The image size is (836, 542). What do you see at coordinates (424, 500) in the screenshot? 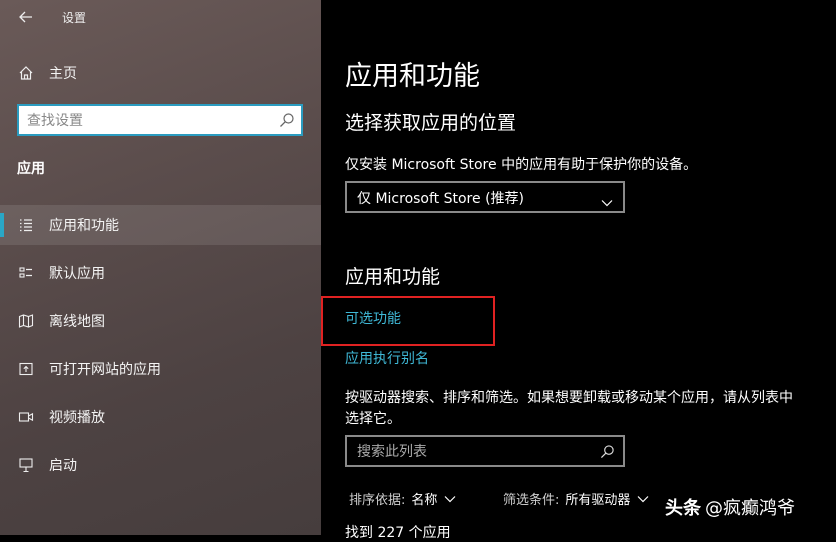
I see `sort-value: 名称` at bounding box center [424, 500].